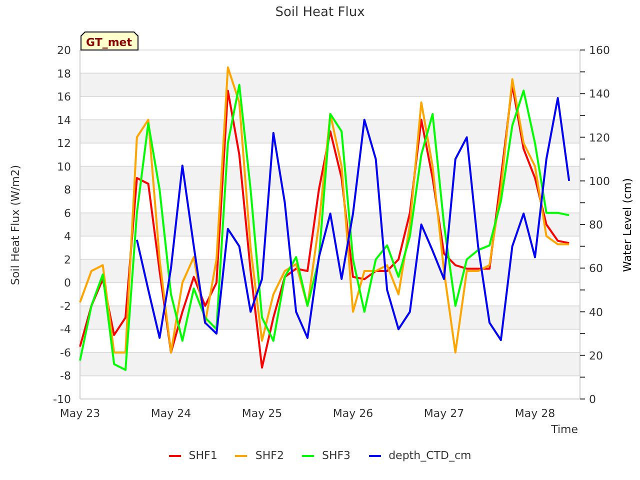 This screenshot has height=480, width=640. Describe the element at coordinates (596, 312) in the screenshot. I see `axis-tick-label: 40` at that location.